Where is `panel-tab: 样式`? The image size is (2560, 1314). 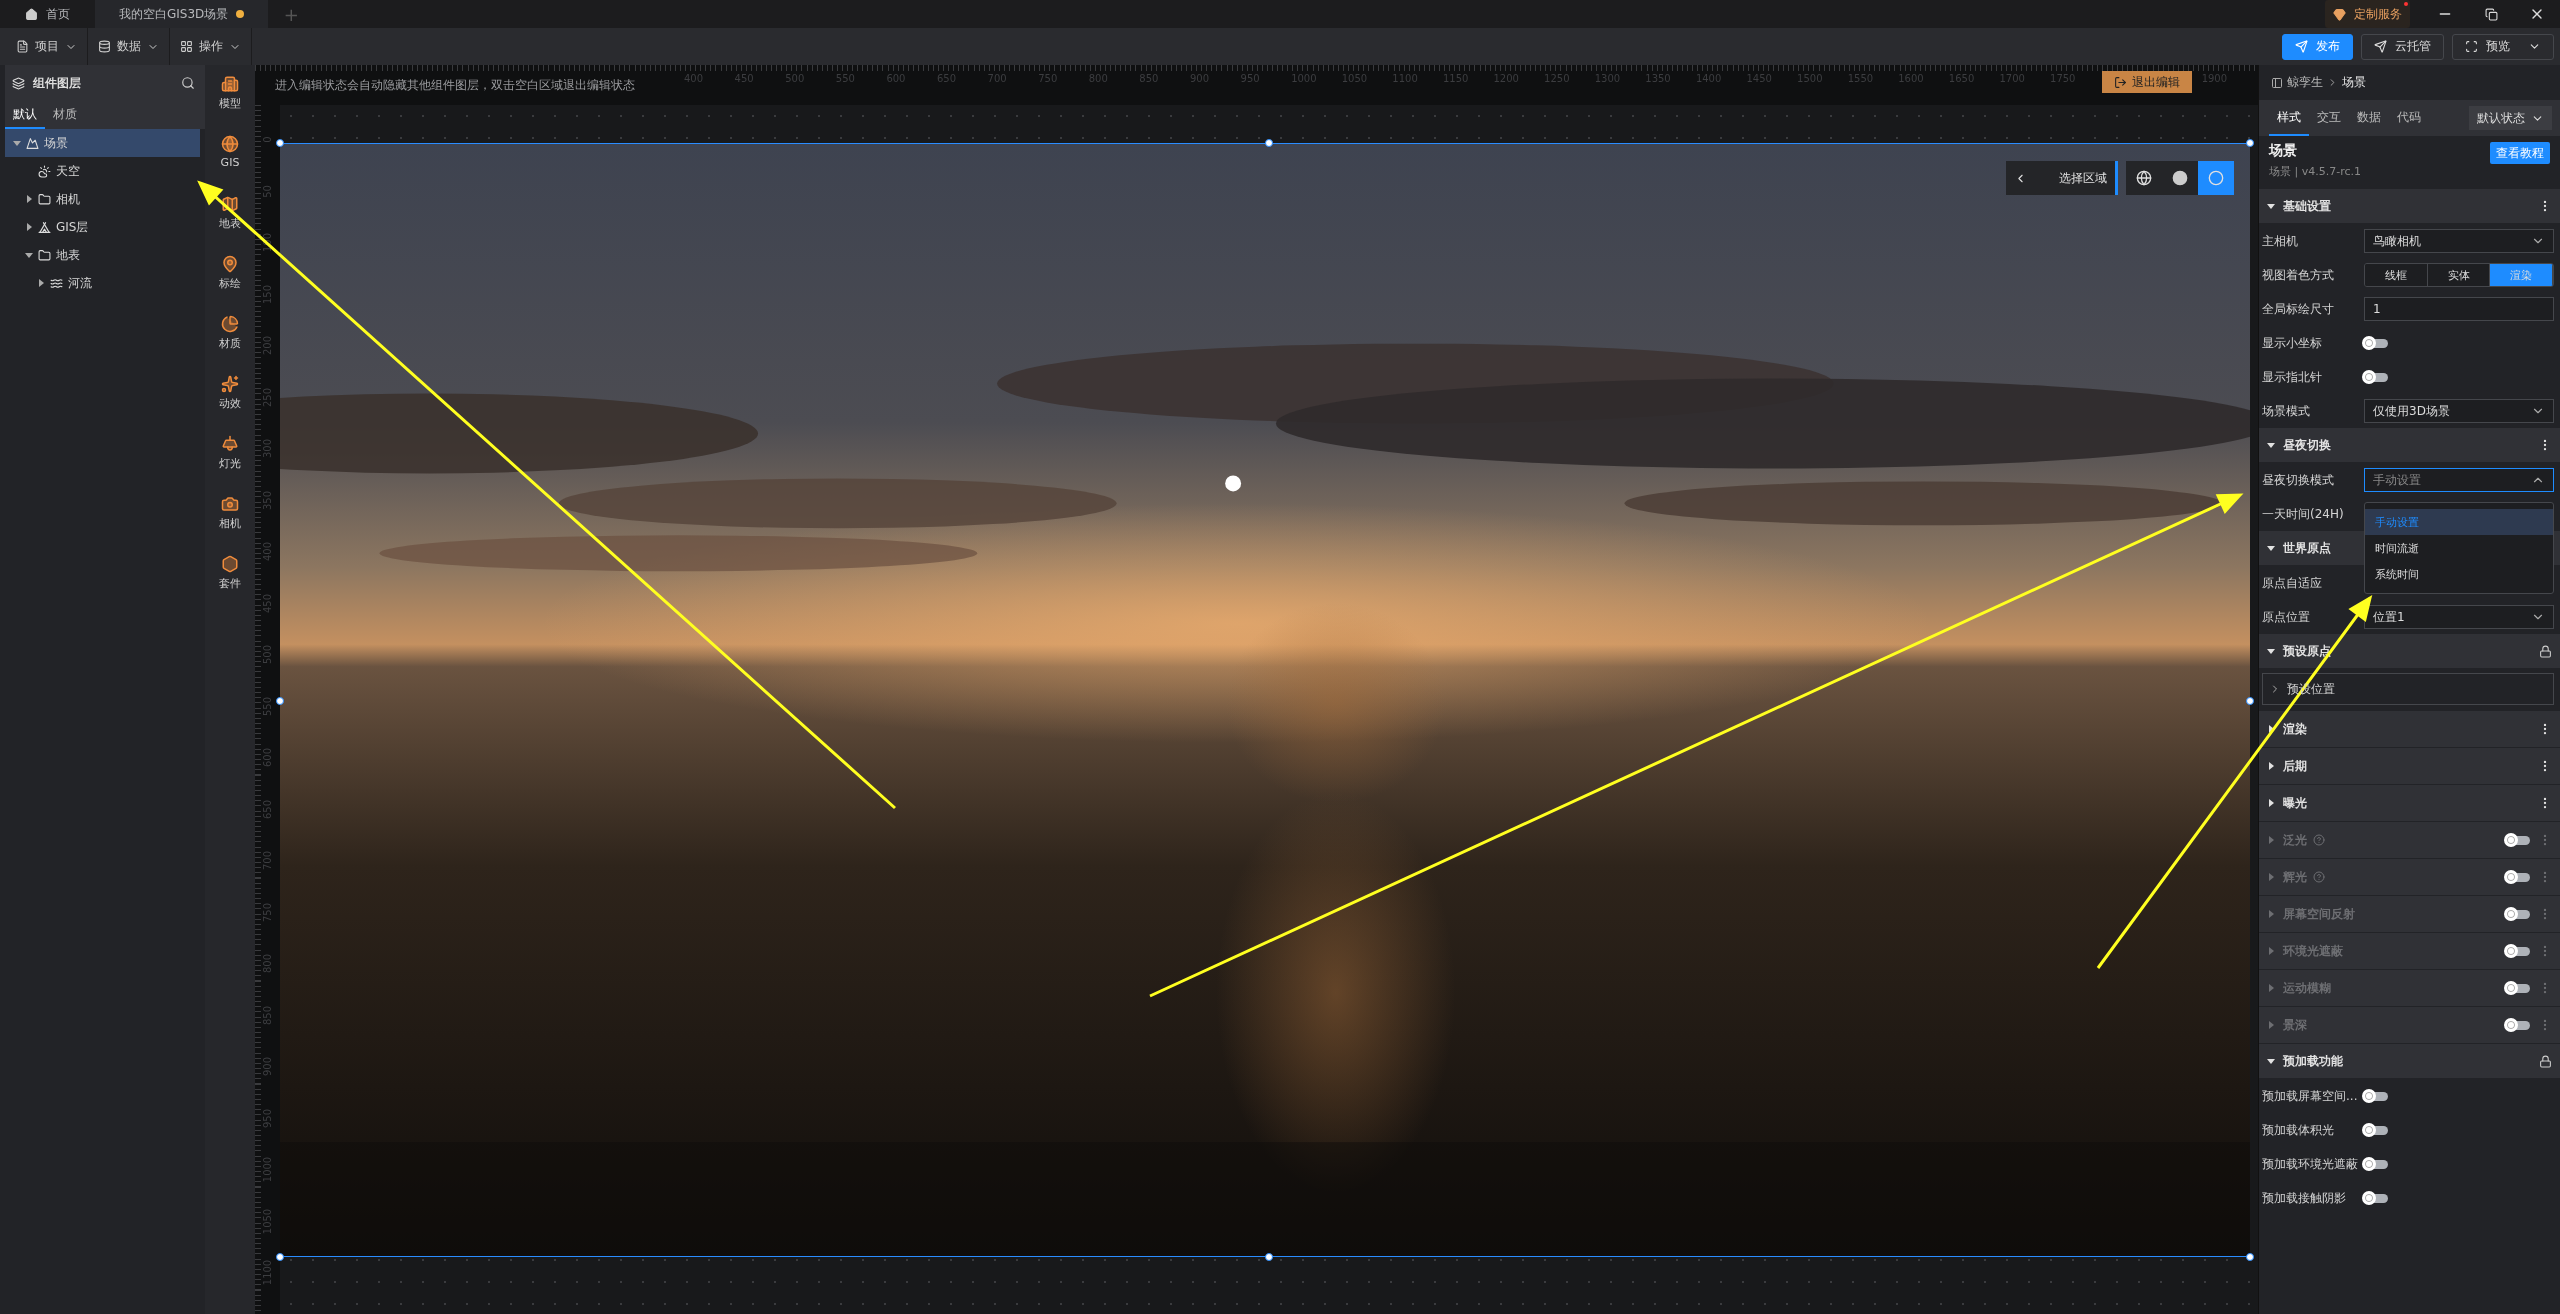
panel-tab: 样式 is located at coordinates (2289, 118).